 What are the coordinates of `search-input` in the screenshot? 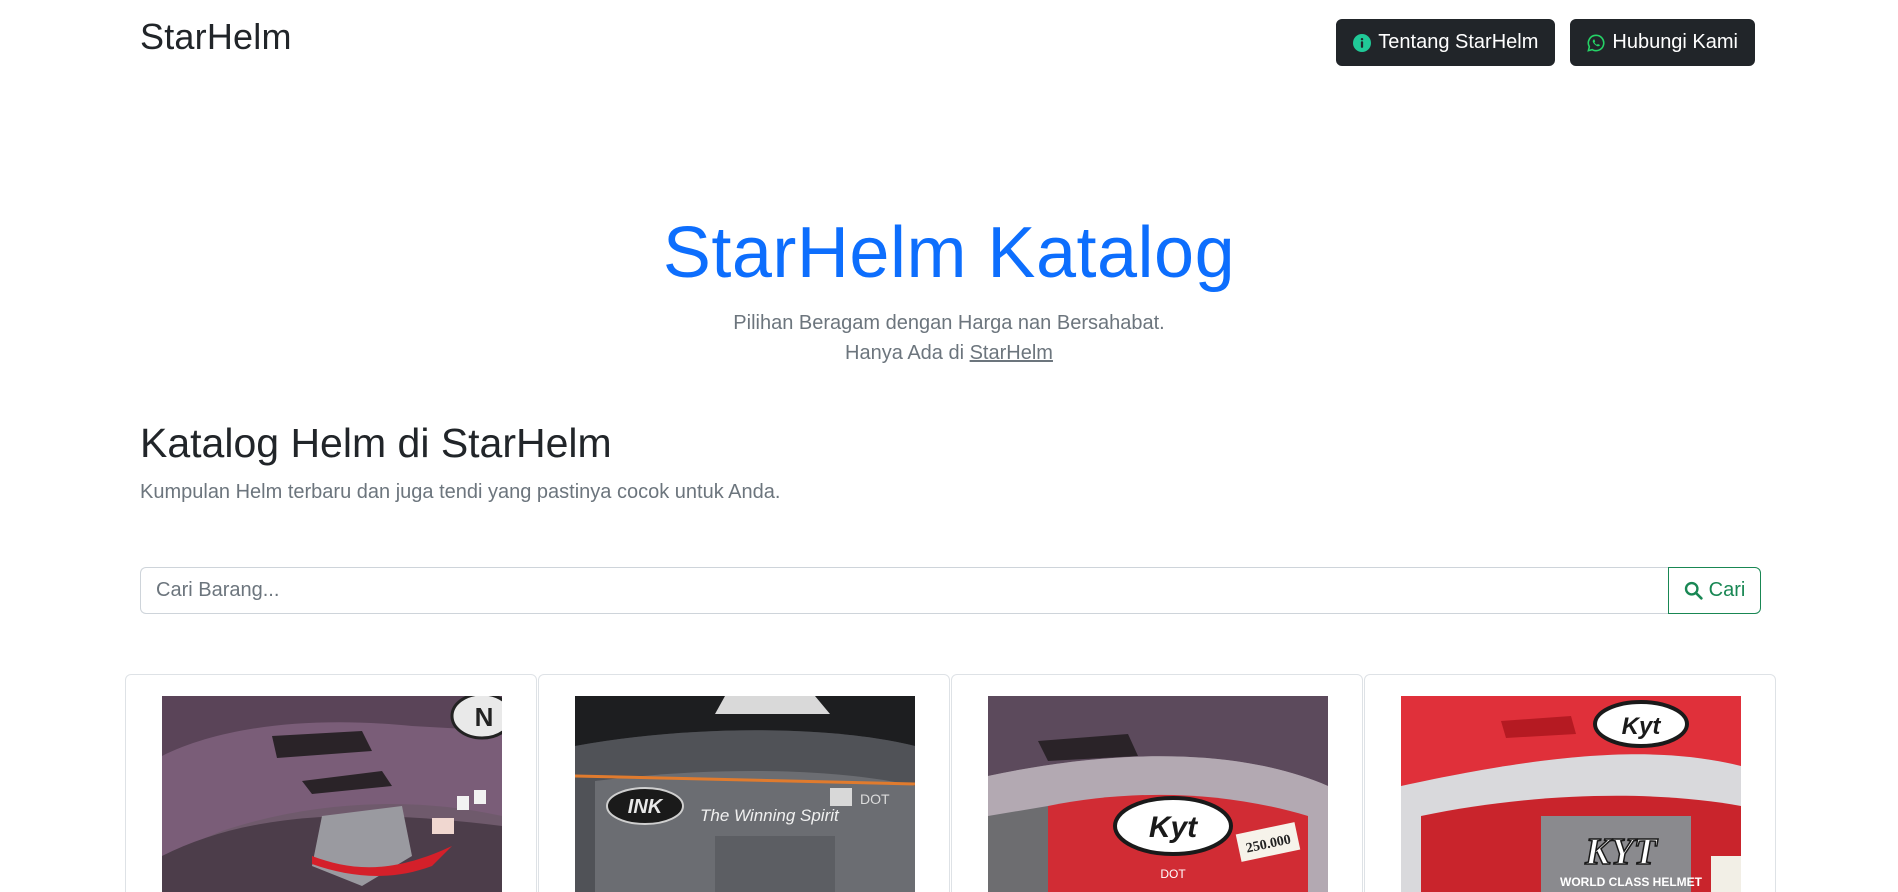 It's located at (904, 590).